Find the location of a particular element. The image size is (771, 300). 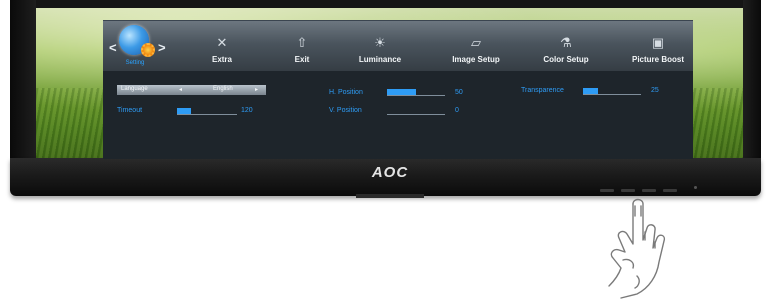

language-selector: Language ◂ English ▸ is located at coordinates (191, 90).